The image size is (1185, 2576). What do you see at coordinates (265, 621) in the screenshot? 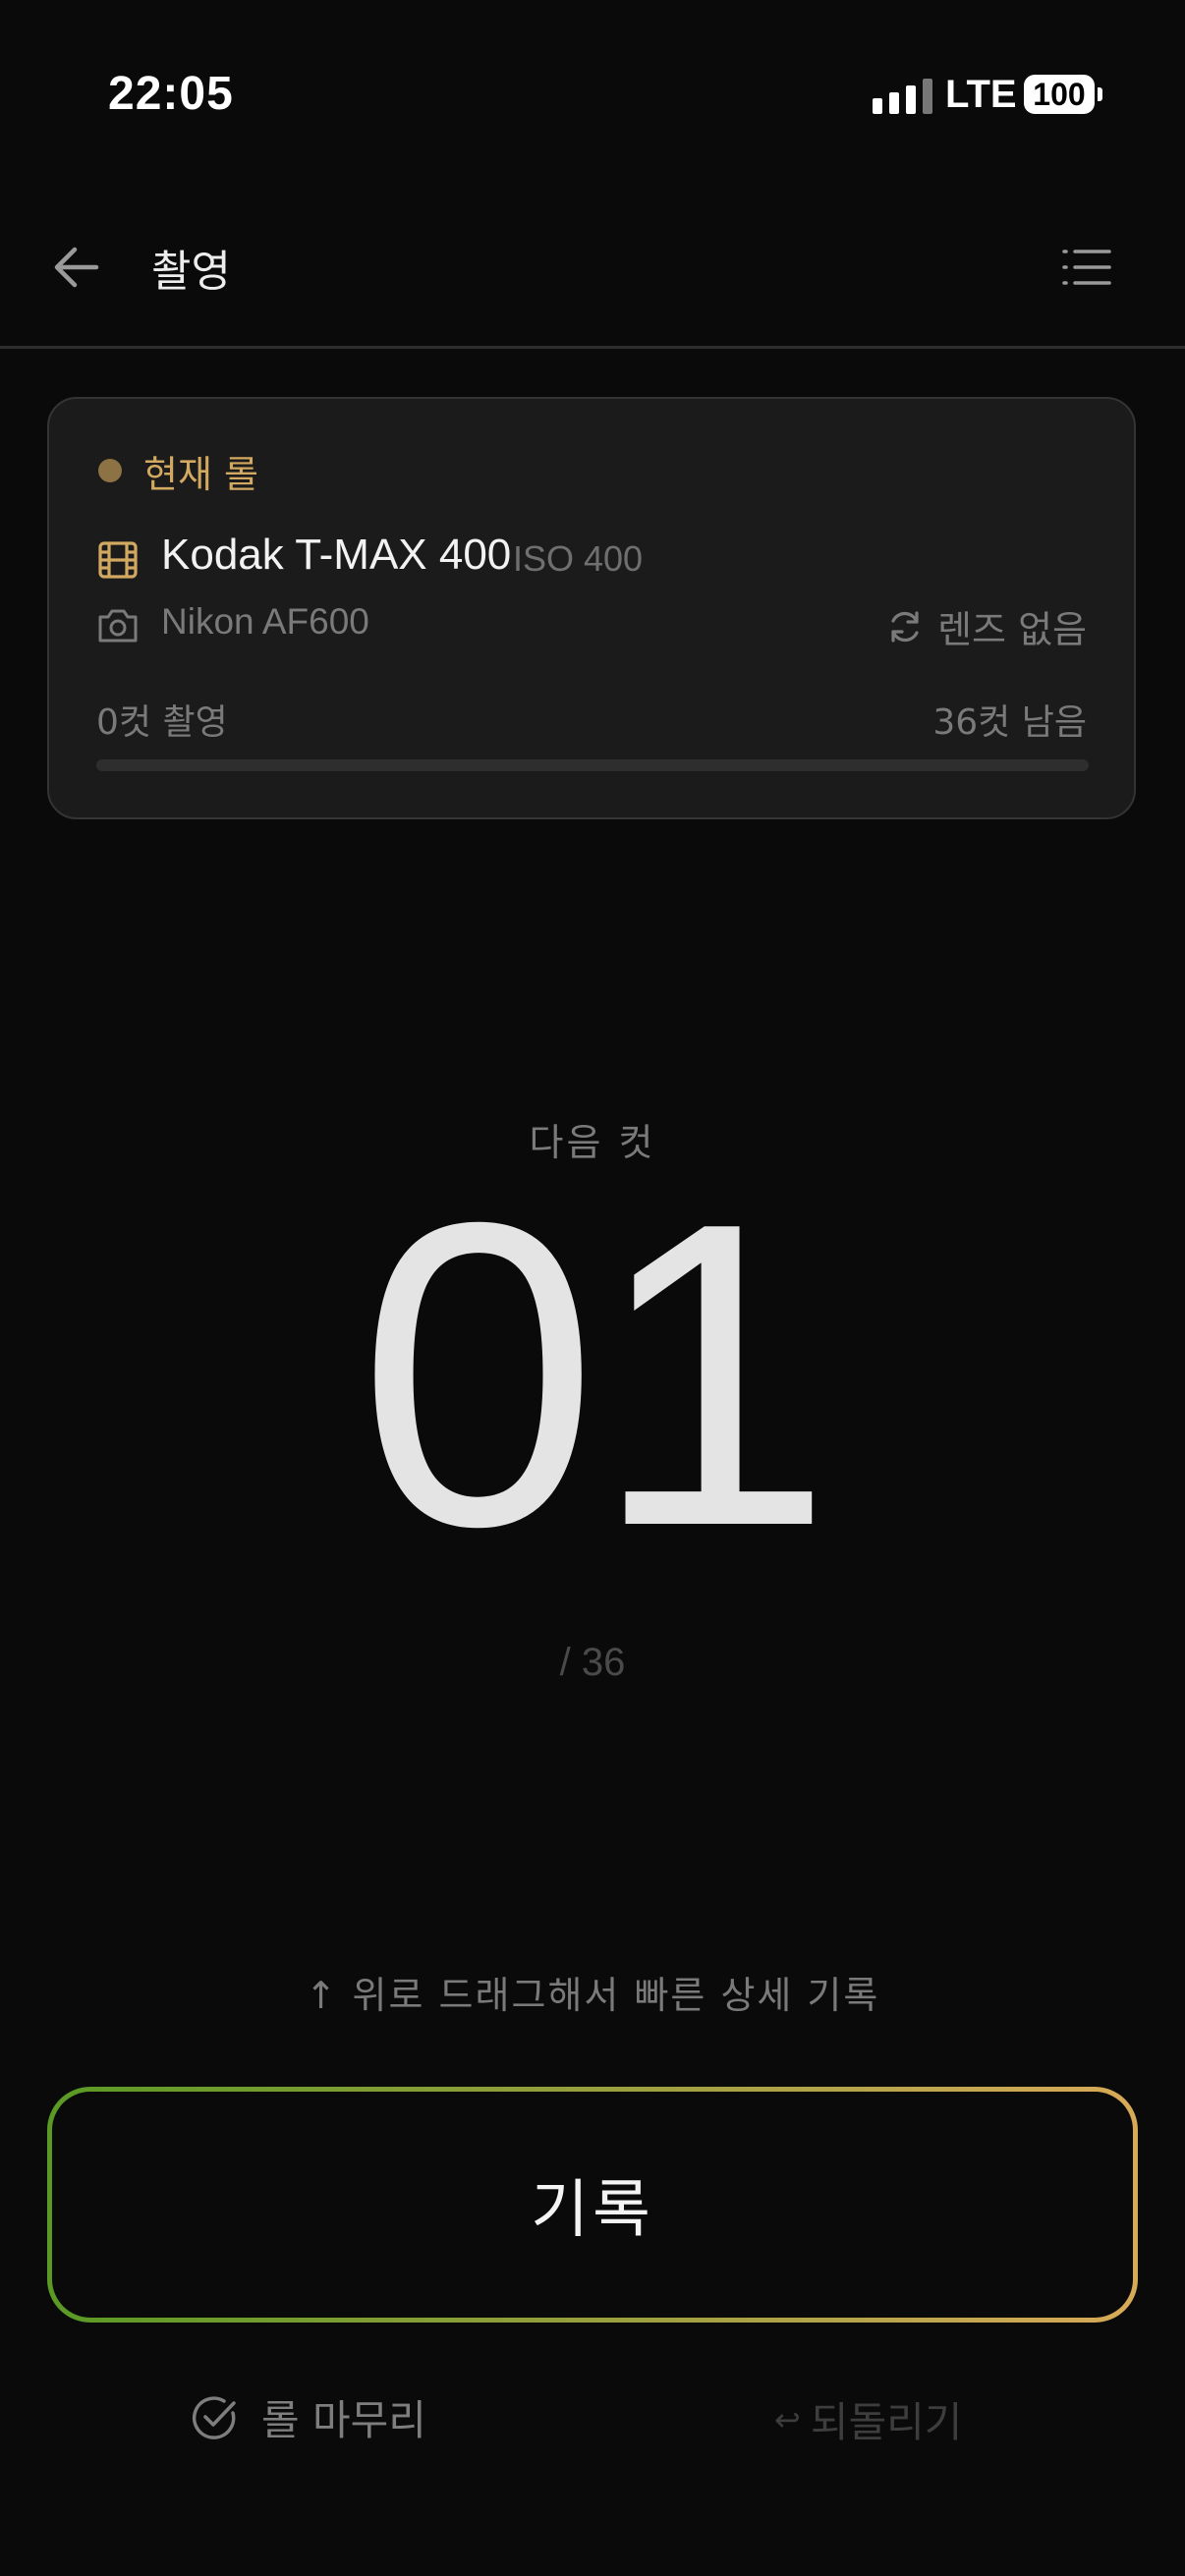
I see `camera-name: Nikon AF600` at bounding box center [265, 621].